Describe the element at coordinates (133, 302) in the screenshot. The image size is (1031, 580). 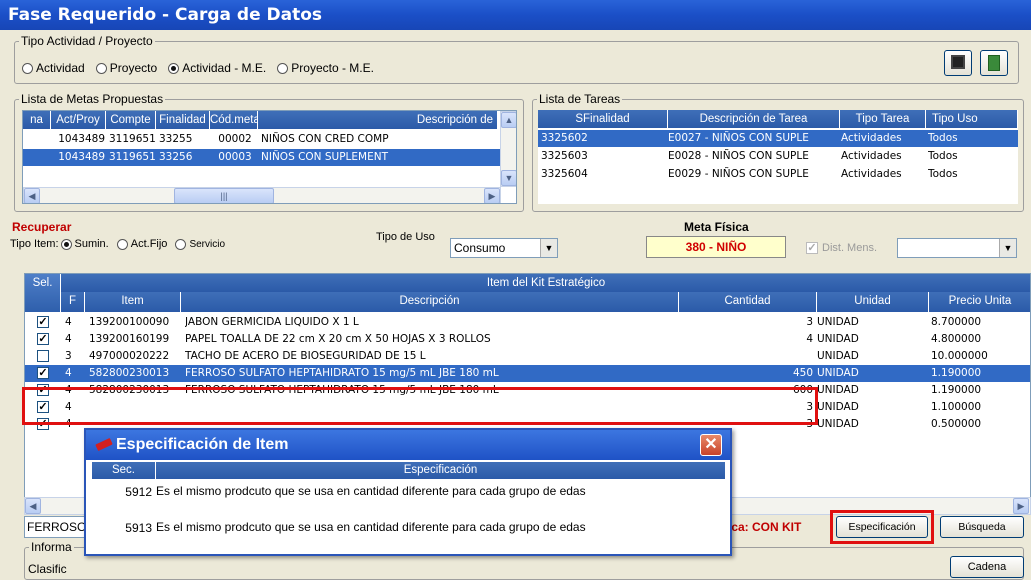
I see `items-header-item: Item` at that location.